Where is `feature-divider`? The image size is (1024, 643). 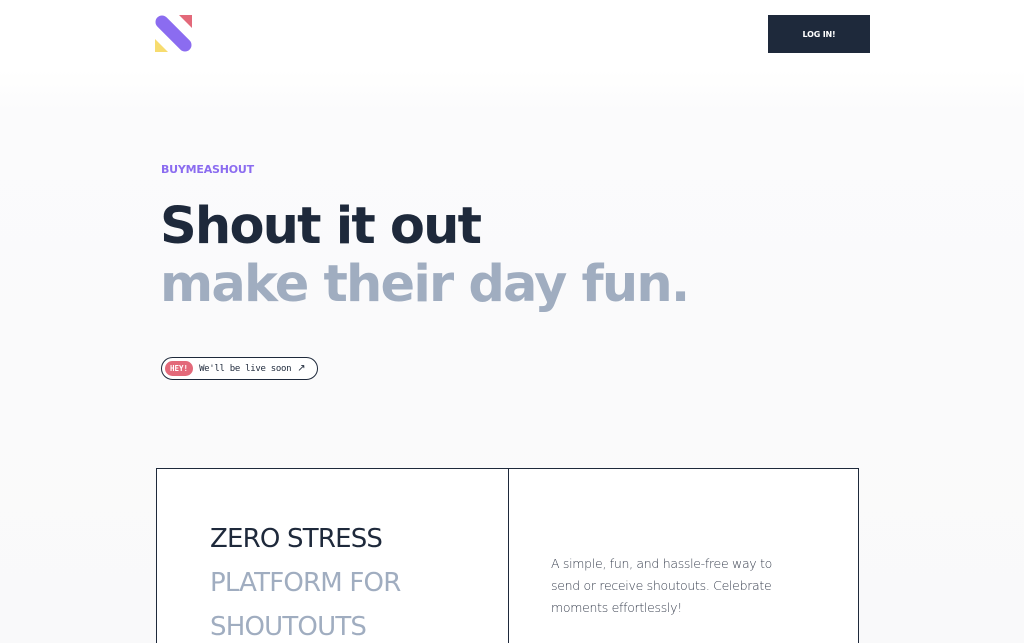 feature-divider is located at coordinates (508, 556).